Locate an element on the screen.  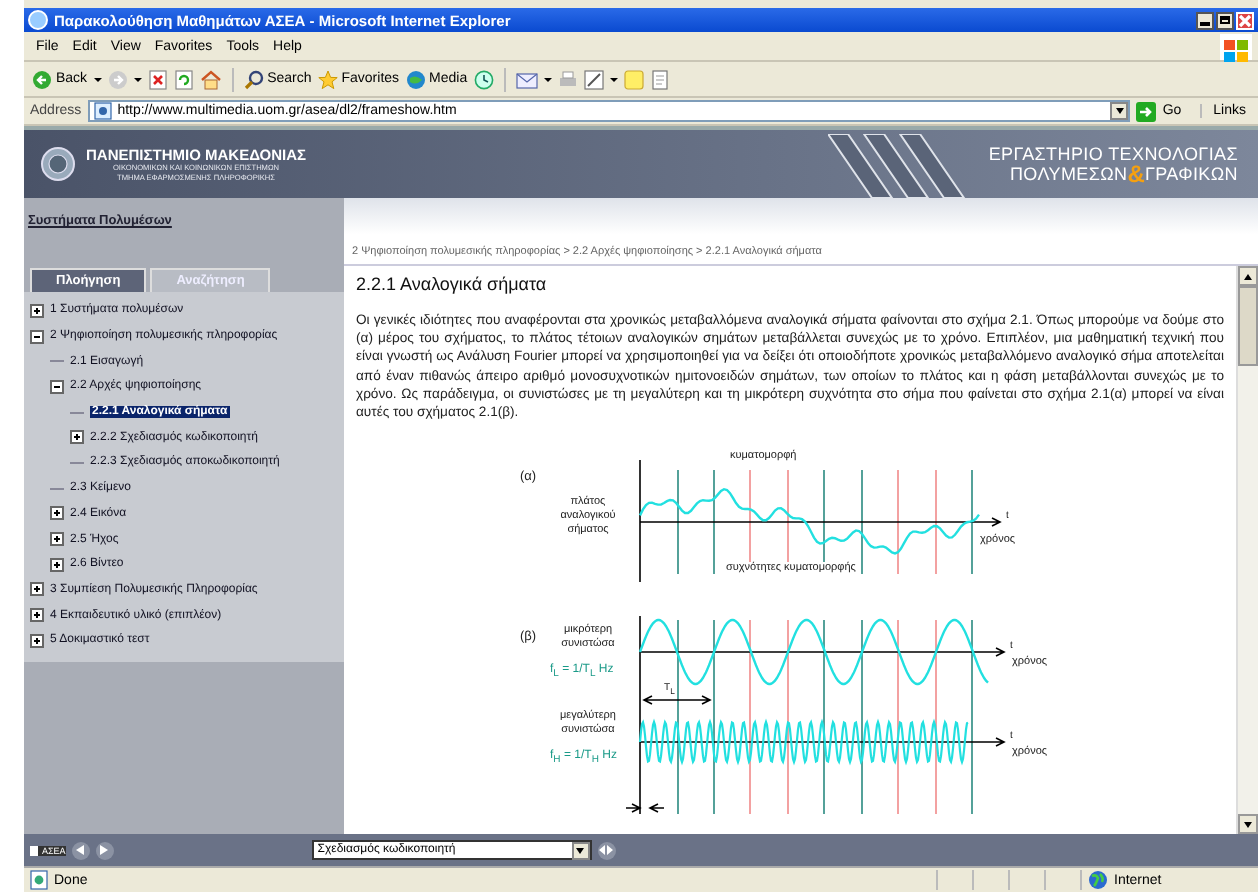
scroll-thumb is located at coordinates (1248, 326).